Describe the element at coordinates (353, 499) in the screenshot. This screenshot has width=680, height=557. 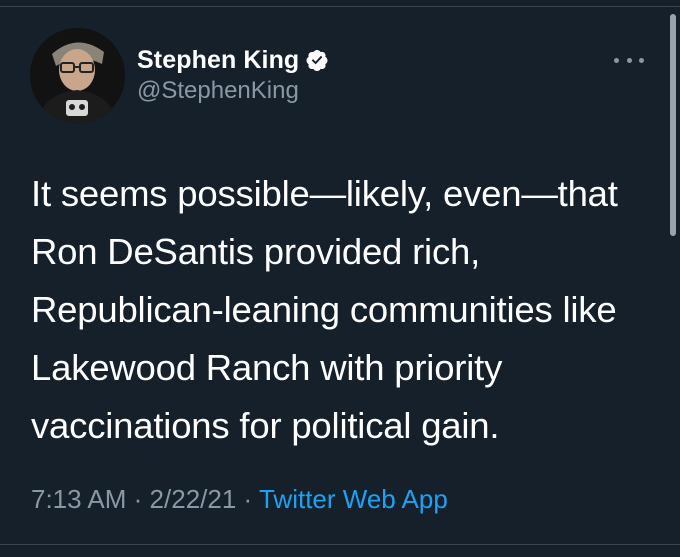
I see `tweet-source-link: Twitter Web App` at that location.